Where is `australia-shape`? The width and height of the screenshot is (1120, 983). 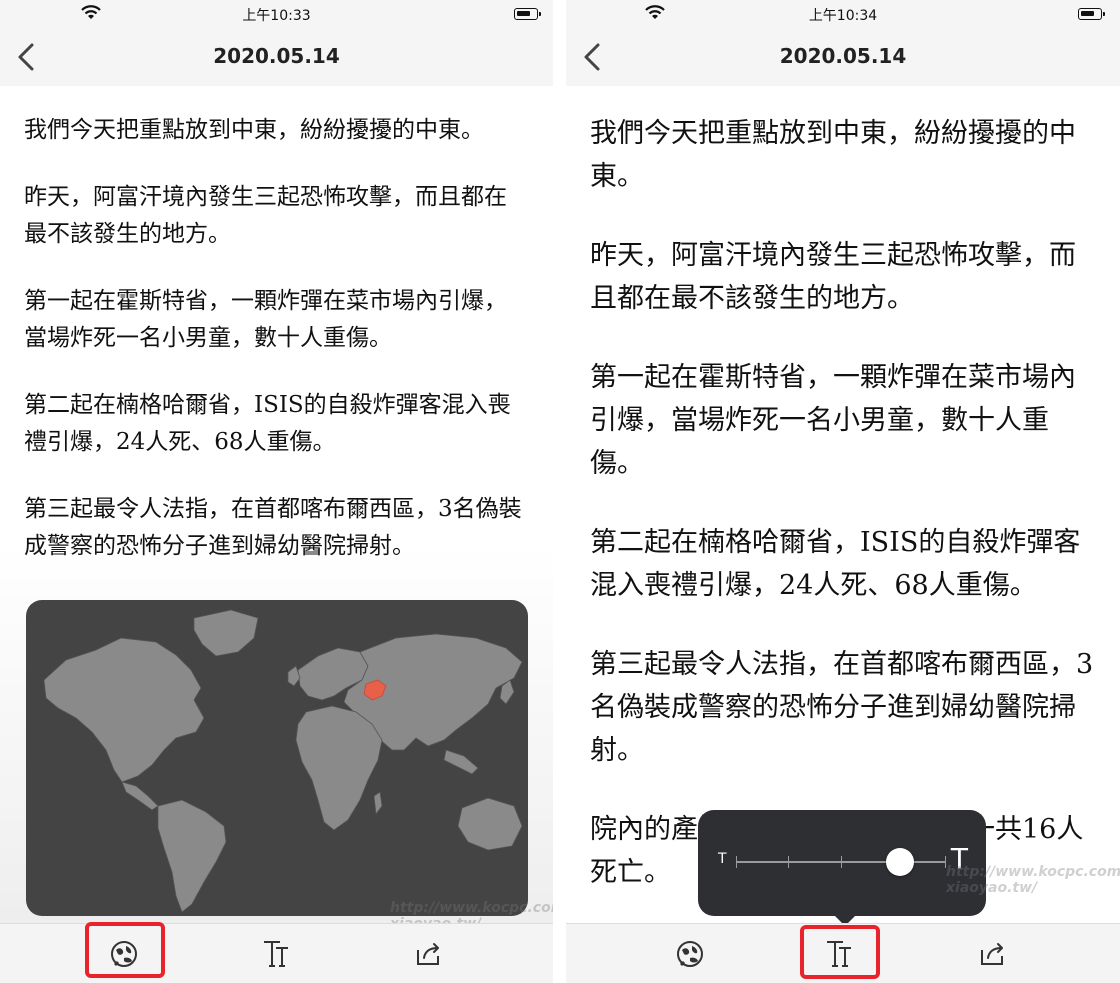 australia-shape is located at coordinates (490, 824).